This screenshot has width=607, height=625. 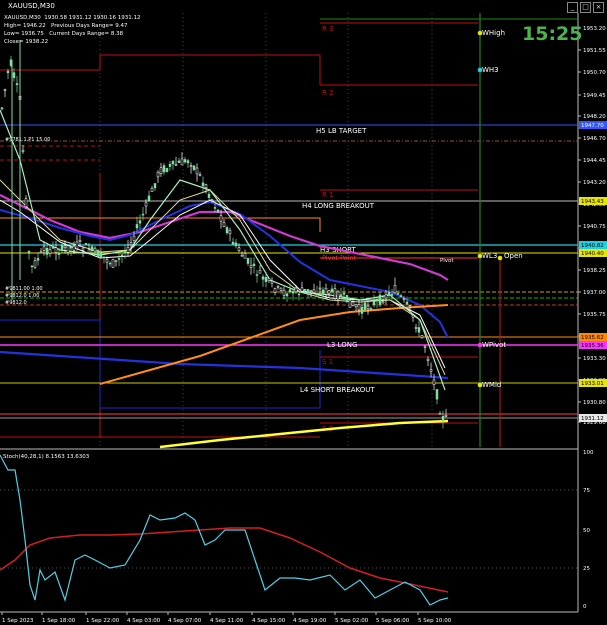 I want to click on wh3-label: WH3, so click(x=490, y=70).